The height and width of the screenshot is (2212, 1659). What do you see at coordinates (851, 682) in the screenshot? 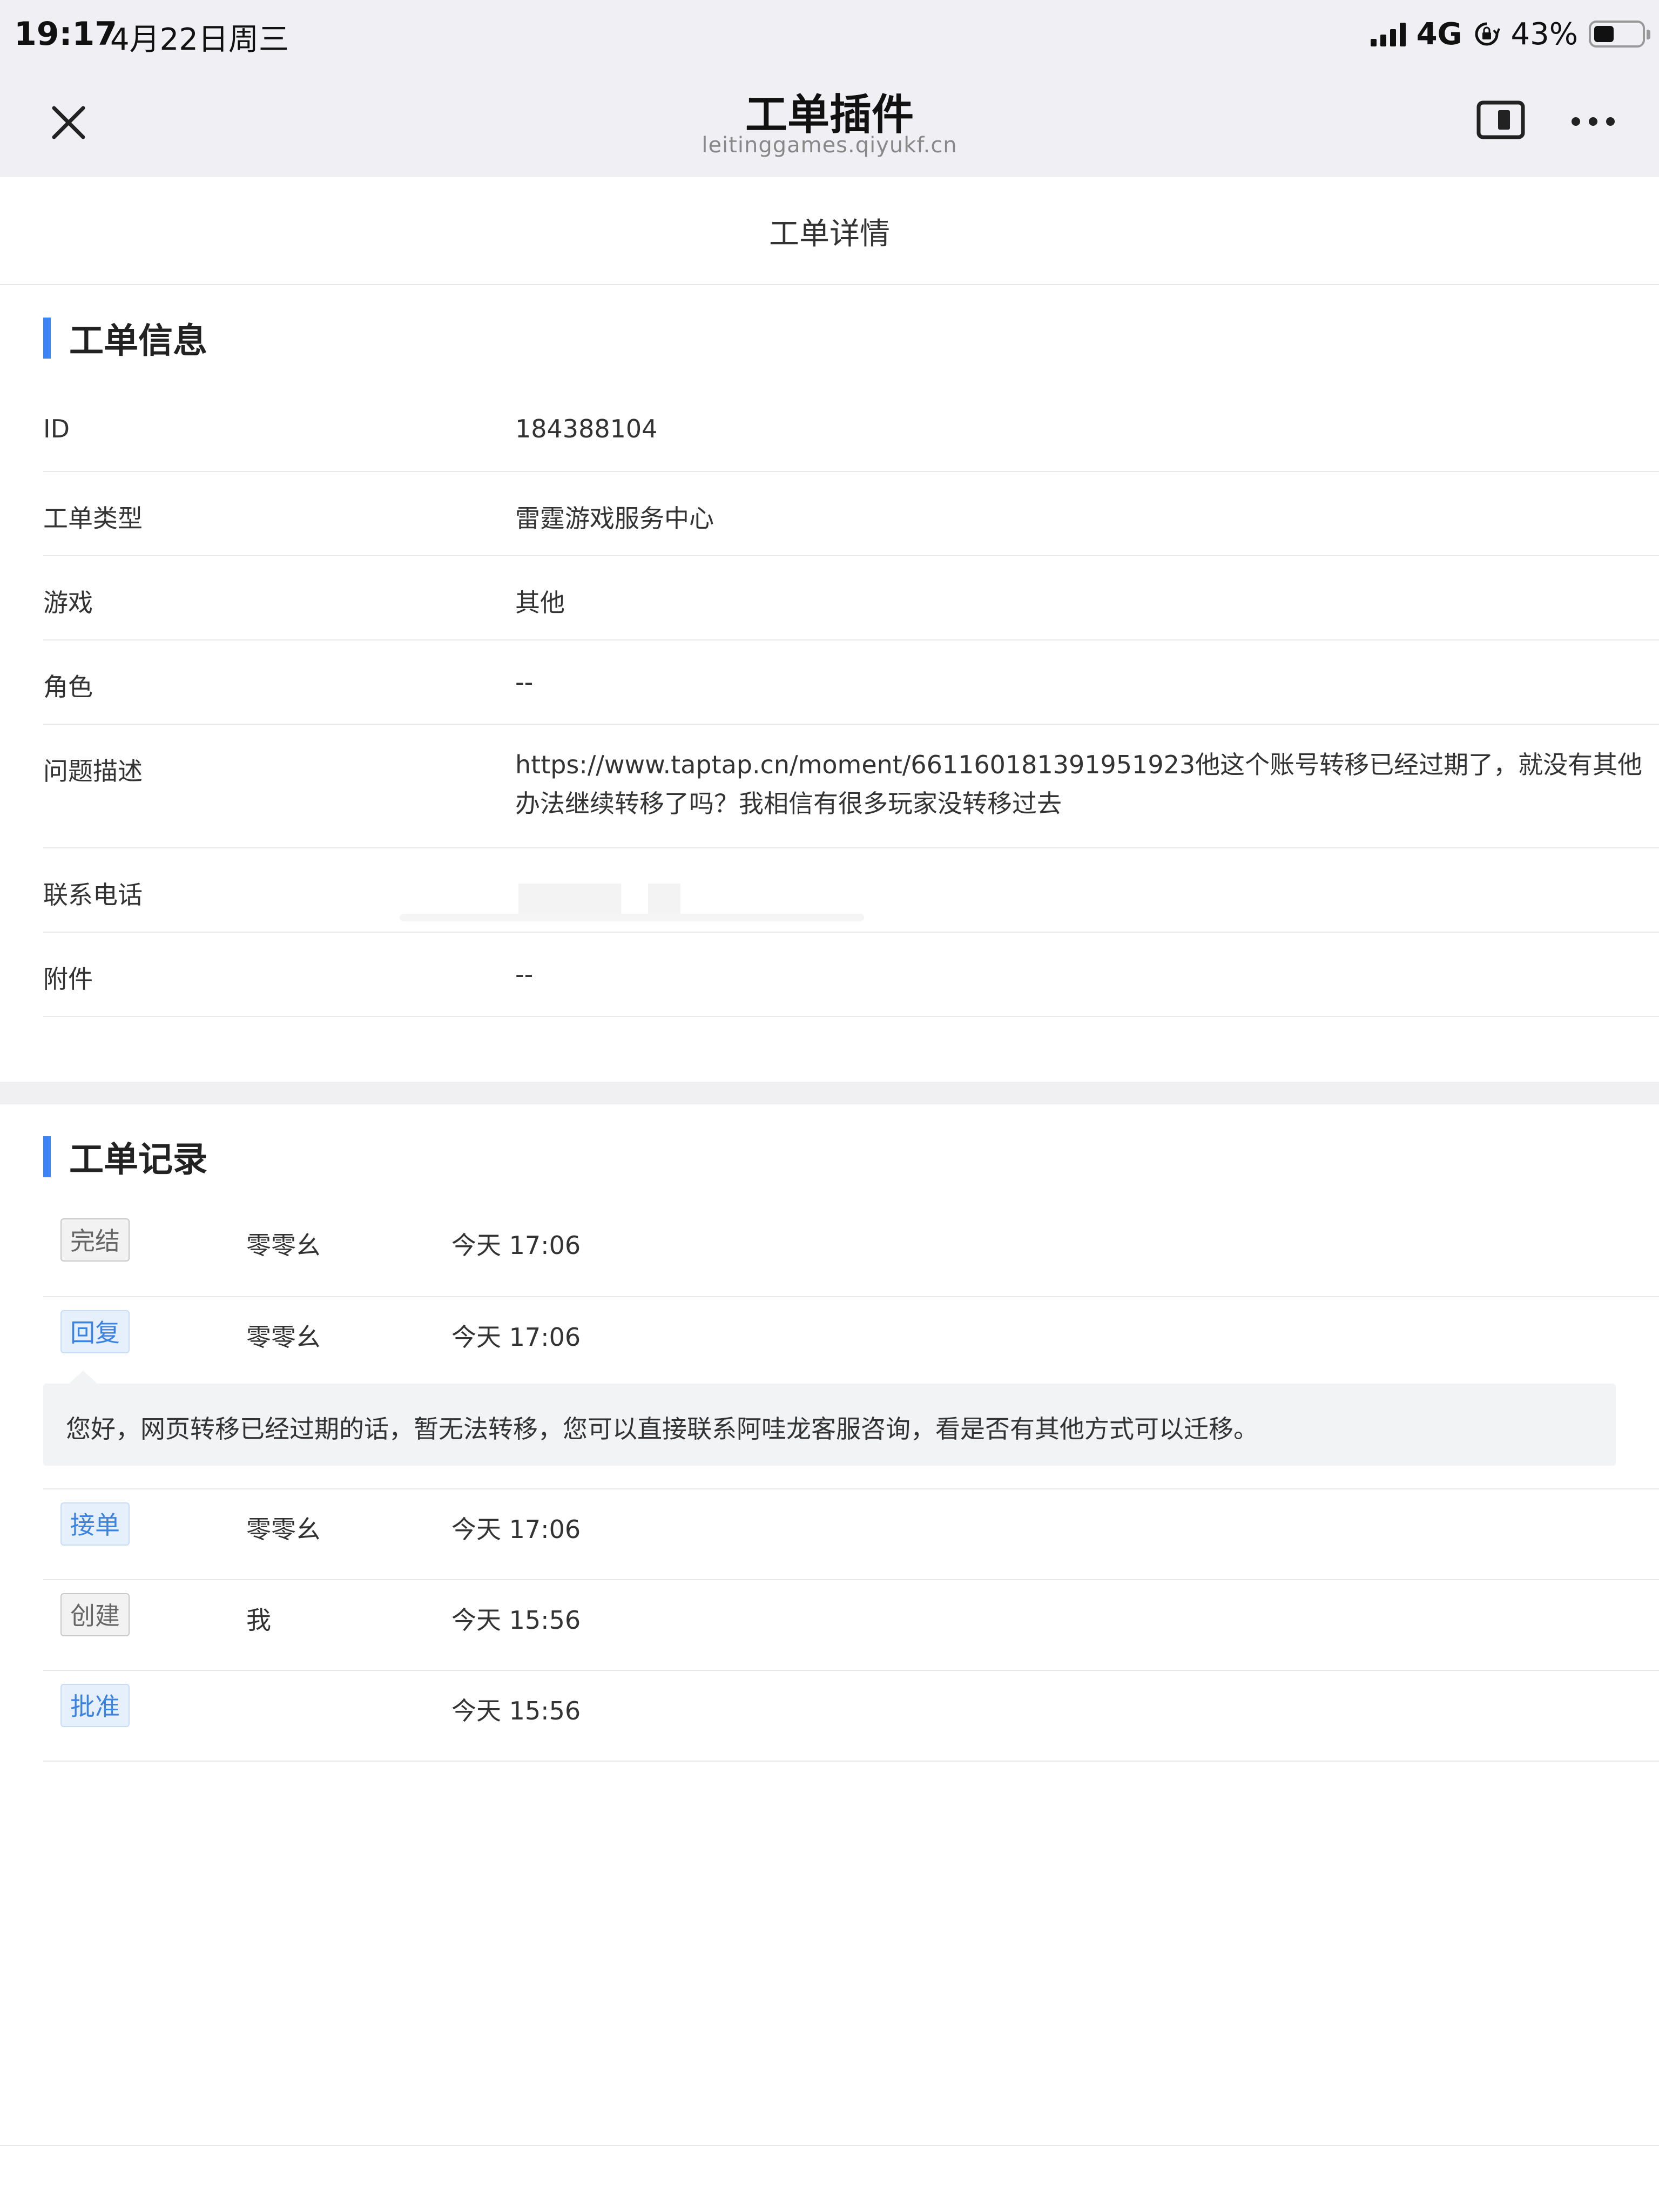
I see `info-row-role: 角色 --` at bounding box center [851, 682].